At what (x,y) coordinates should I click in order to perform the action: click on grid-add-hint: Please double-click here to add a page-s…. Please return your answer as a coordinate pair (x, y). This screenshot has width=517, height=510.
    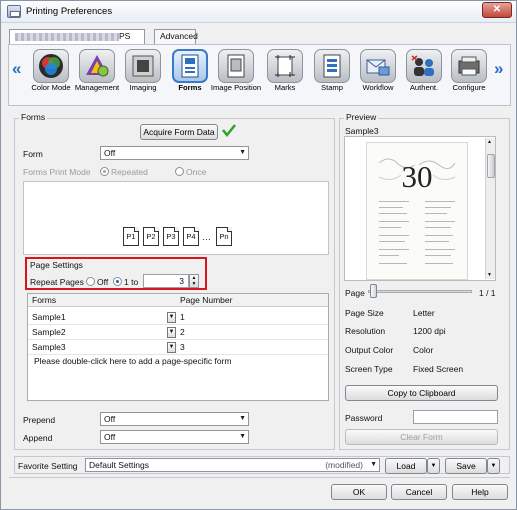
    Looking at the image, I should click on (133, 361).